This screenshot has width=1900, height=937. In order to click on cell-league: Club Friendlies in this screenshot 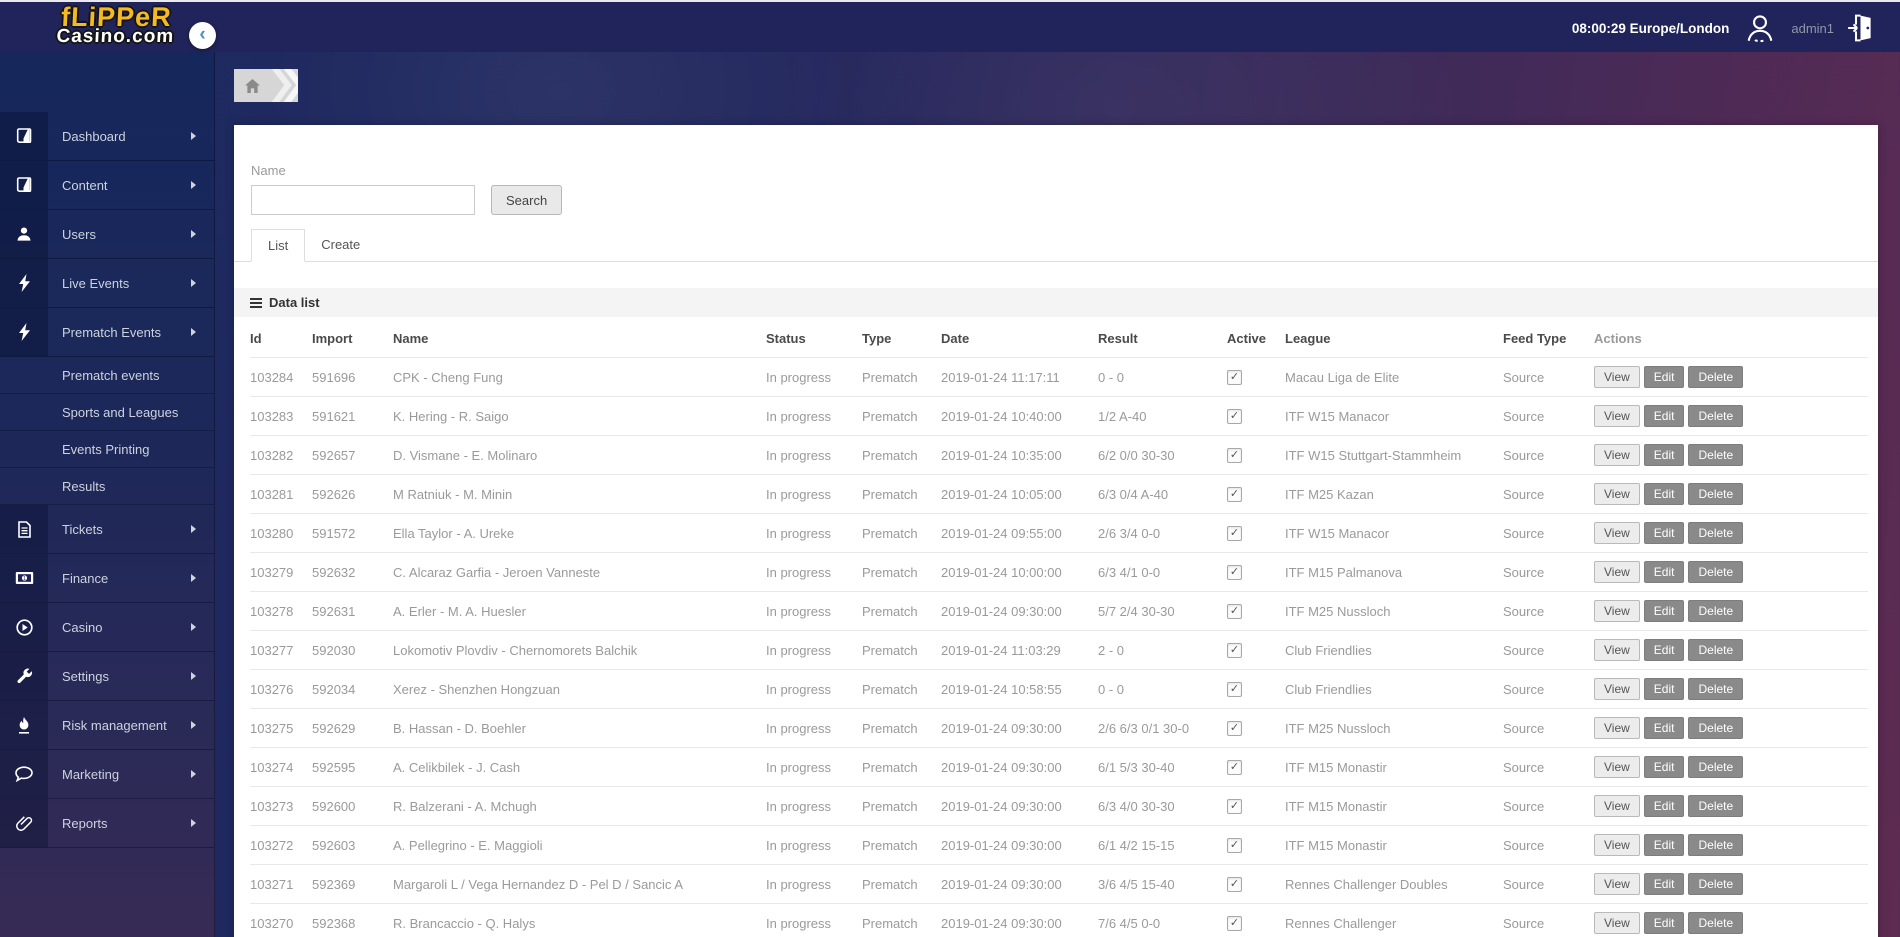, I will do `click(1394, 650)`.